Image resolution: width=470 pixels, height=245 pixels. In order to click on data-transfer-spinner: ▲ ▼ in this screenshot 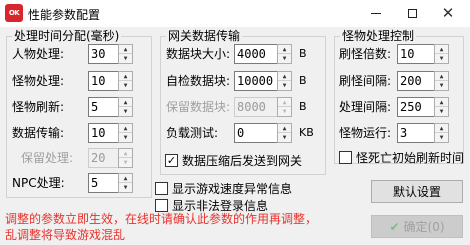, I will do `click(125, 133)`.